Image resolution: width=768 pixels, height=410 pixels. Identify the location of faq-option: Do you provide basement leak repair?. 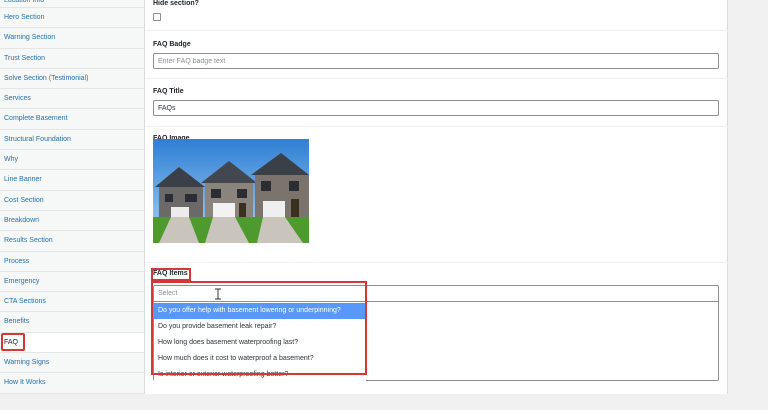
(260, 327).